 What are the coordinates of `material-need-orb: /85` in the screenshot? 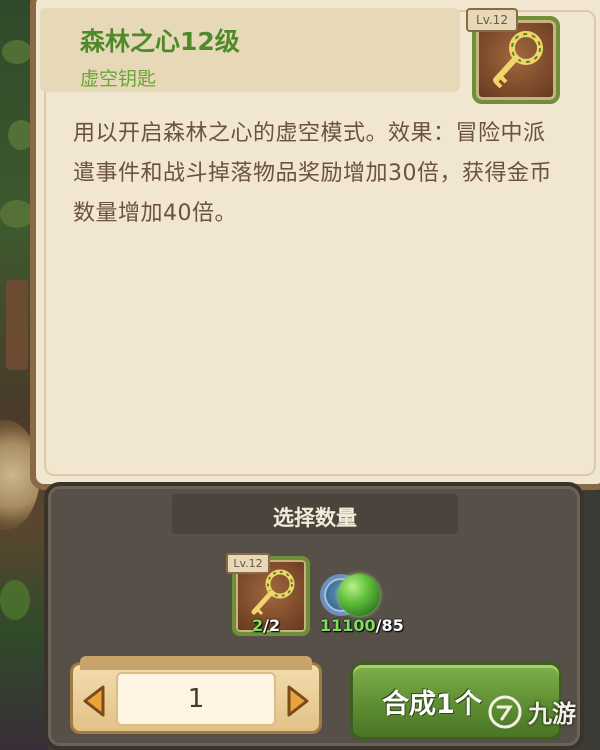 It's located at (389, 625).